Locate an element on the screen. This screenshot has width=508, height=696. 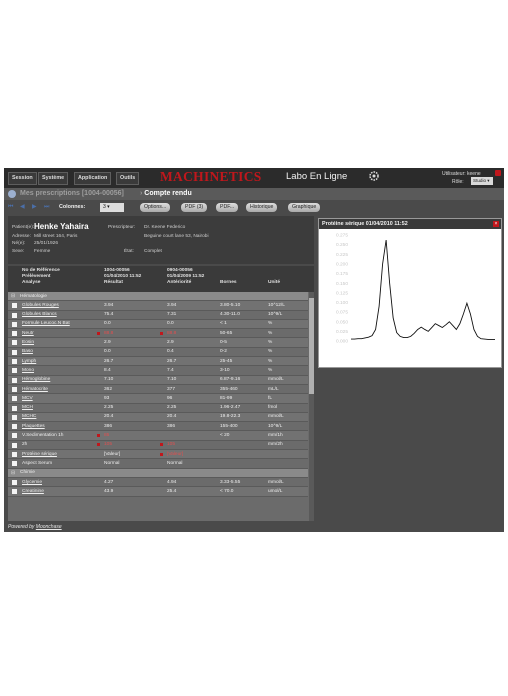
header-unite: Unité is located at coordinates (274, 283).